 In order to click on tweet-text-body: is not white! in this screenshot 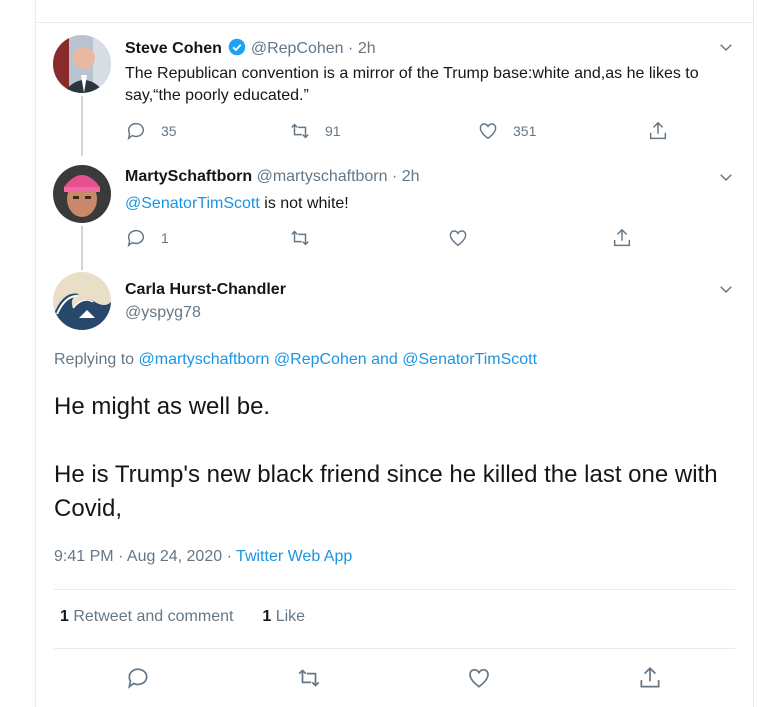, I will do `click(304, 203)`.